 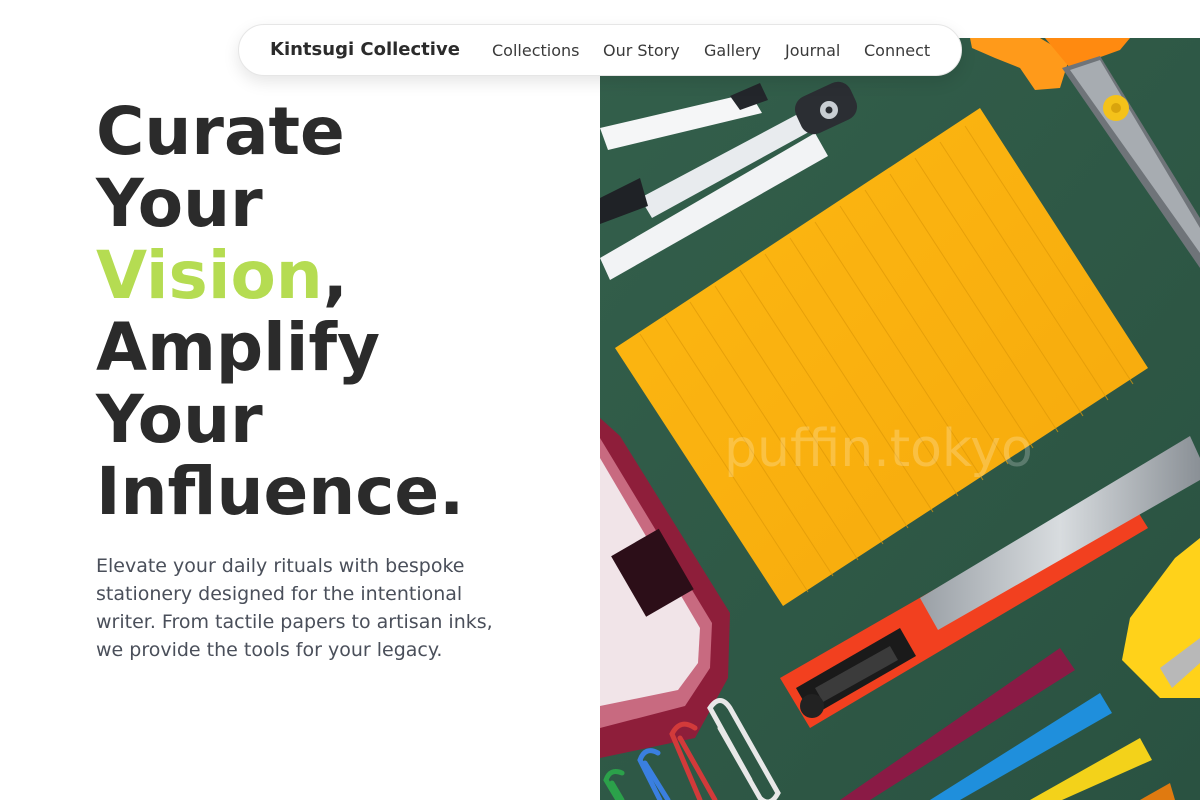 What do you see at coordinates (179, 419) in the screenshot?
I see `headline-line-5: Your` at bounding box center [179, 419].